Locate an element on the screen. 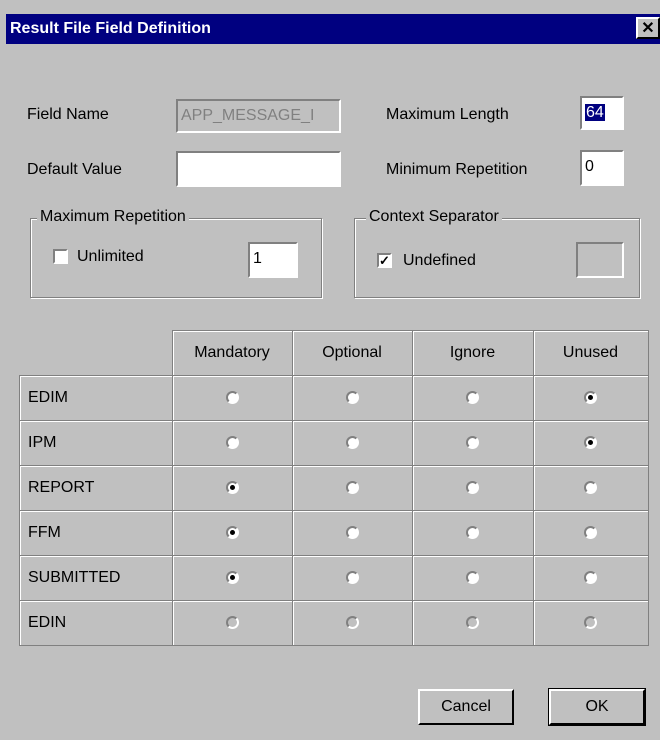 The image size is (660, 740). grid-header-row: Mandatory Optional Ignore Unused is located at coordinates (334, 353).